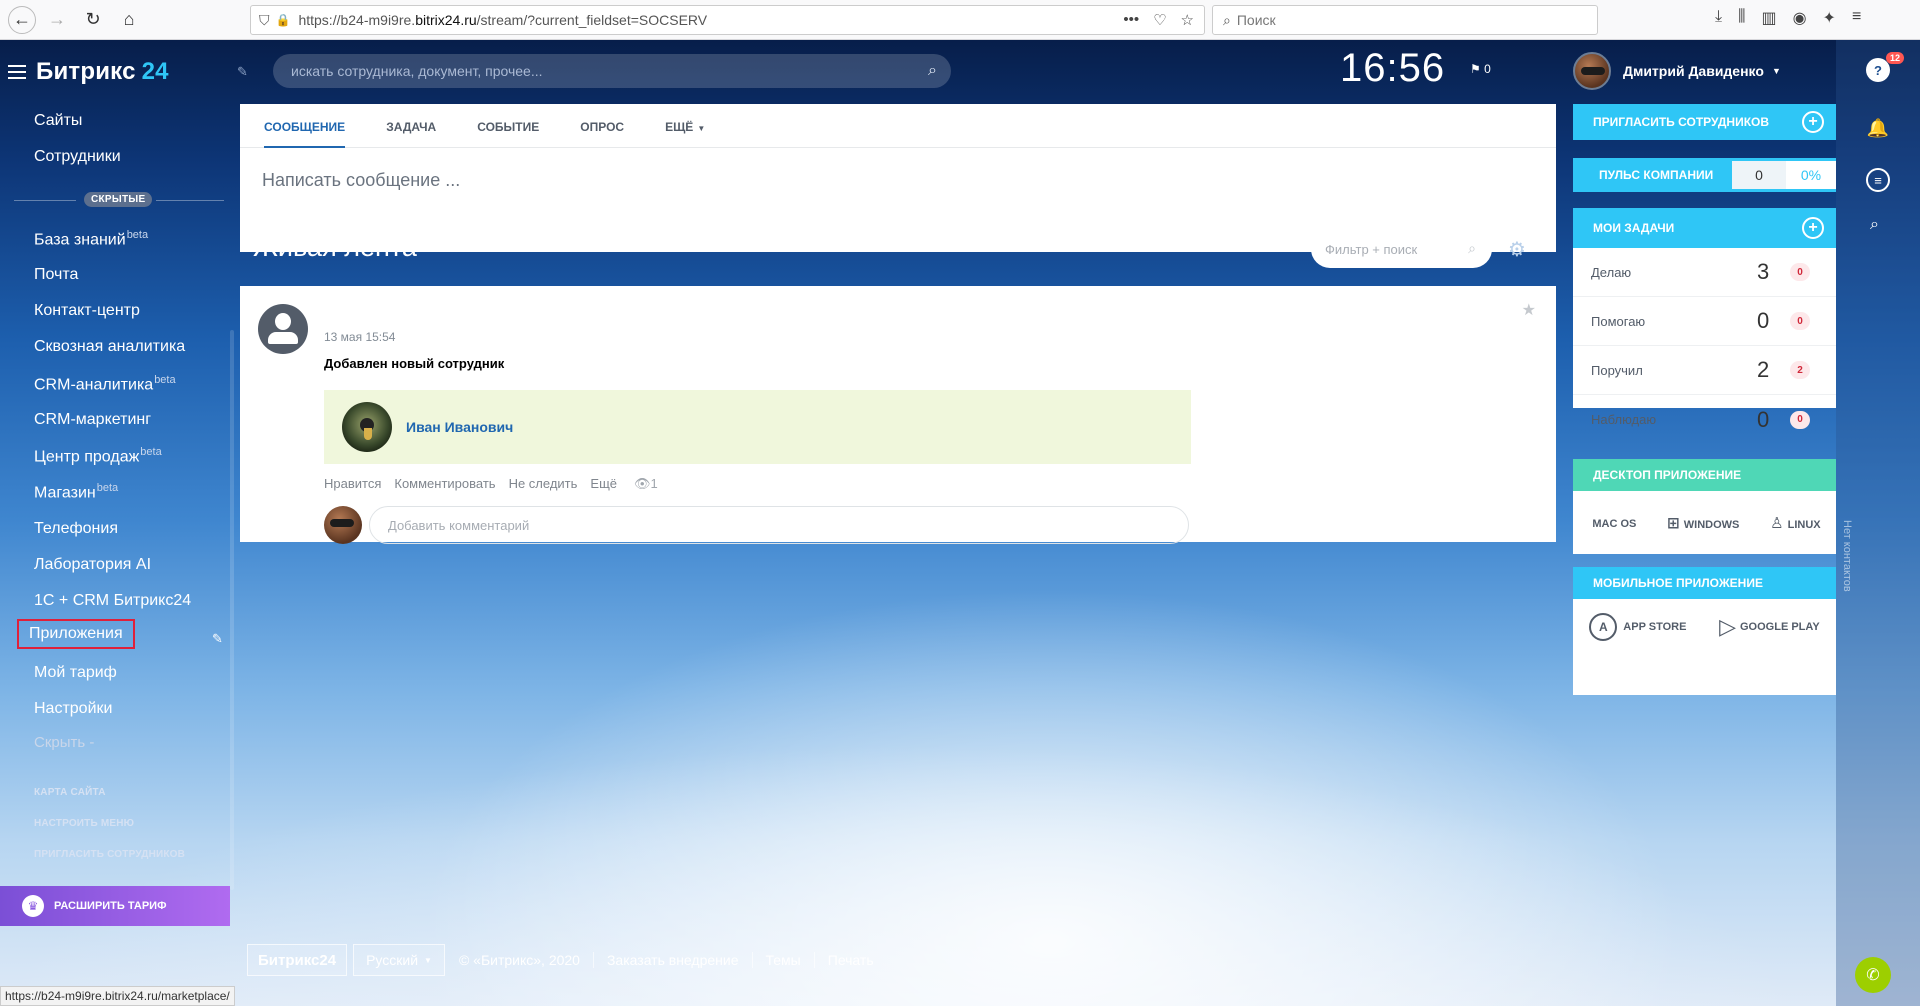 This screenshot has width=1920, height=1006. I want to click on home-icon: ⌂, so click(129, 20).